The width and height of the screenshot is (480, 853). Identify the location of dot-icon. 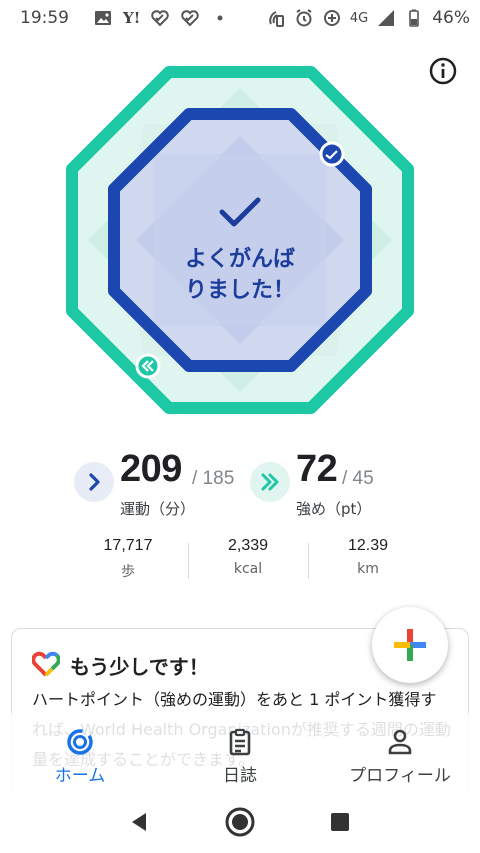
(220, 18).